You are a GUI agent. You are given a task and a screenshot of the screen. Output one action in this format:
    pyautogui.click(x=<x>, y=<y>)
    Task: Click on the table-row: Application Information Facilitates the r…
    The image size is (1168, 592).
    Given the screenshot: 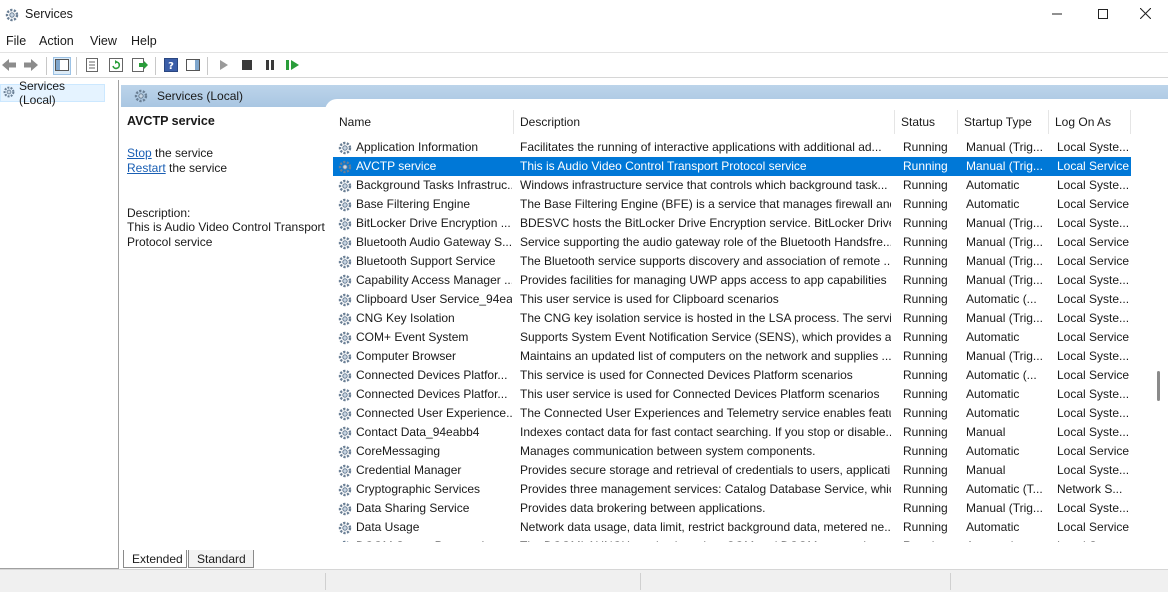 What is the action you would take?
    pyautogui.click(x=732, y=147)
    